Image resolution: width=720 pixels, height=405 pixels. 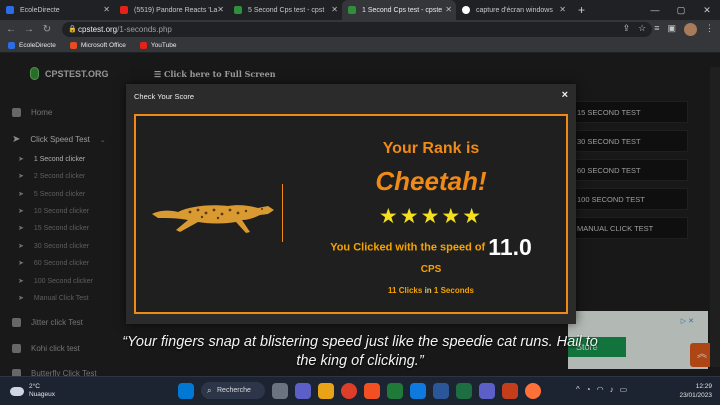 What do you see at coordinates (581, 10) in the screenshot?
I see `new-tab-plus-icon: +` at bounding box center [581, 10].